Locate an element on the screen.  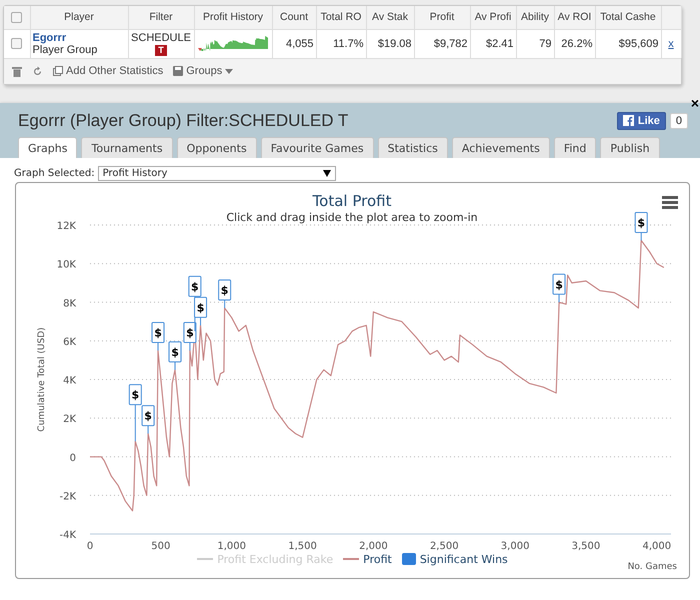
column-header: Av Stak is located at coordinates (390, 17).